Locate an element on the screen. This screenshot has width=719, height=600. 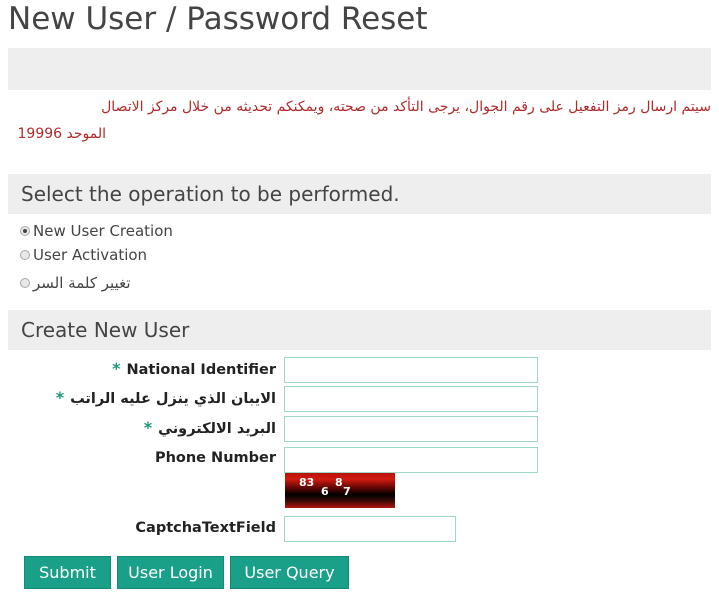
captcha-image: 83 6 8 7 is located at coordinates (340, 490).